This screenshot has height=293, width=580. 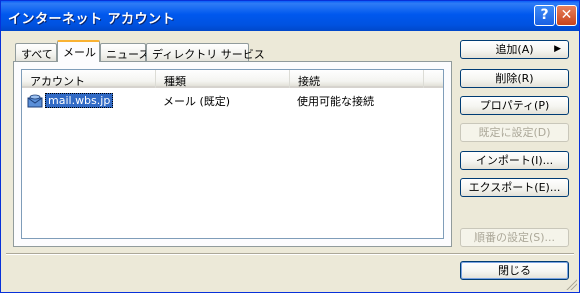 What do you see at coordinates (78, 51) in the screenshot?
I see `tab-mail: メール` at bounding box center [78, 51].